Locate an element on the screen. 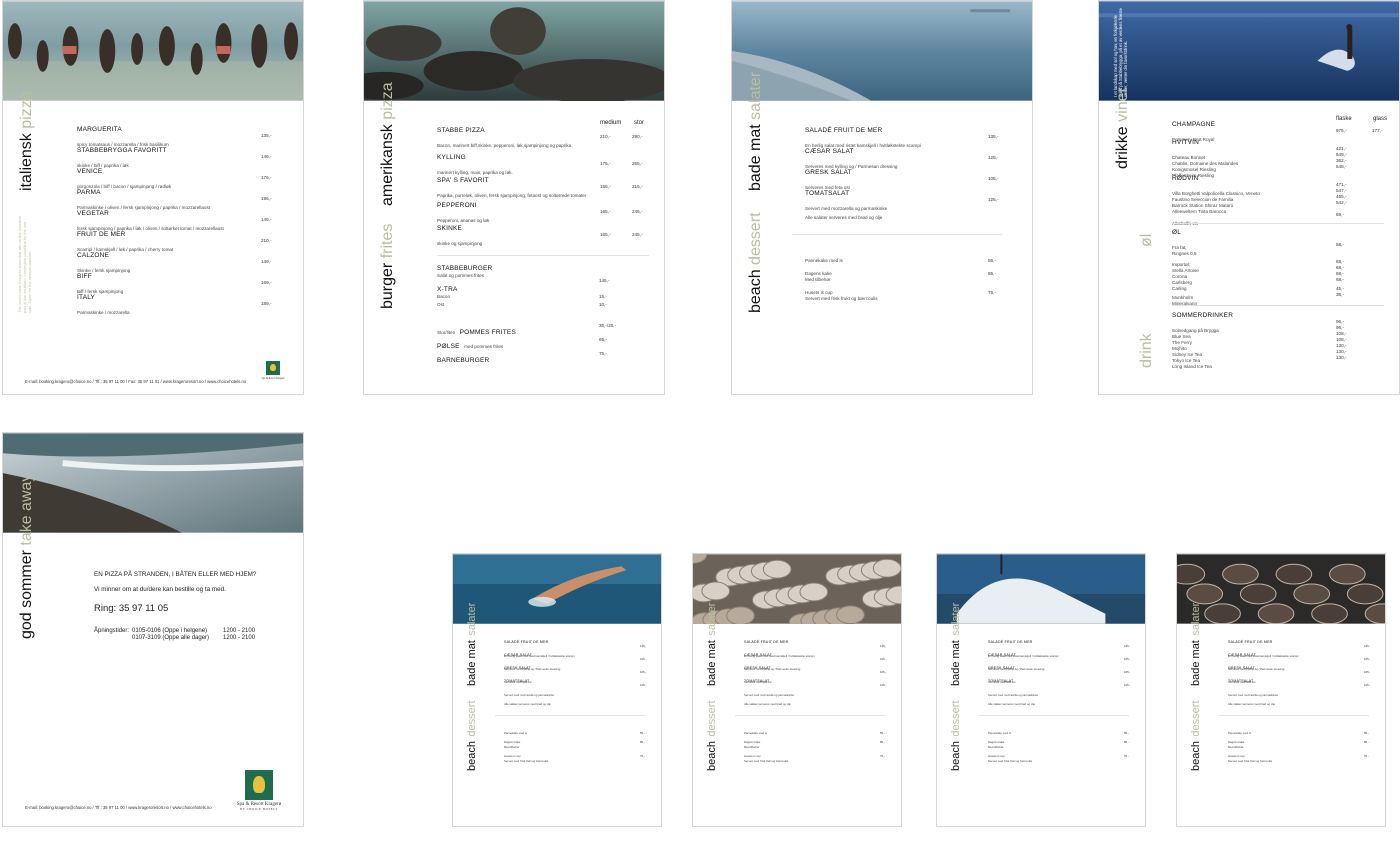  item-name: SPA' S FAVORIT is located at coordinates (463, 180).